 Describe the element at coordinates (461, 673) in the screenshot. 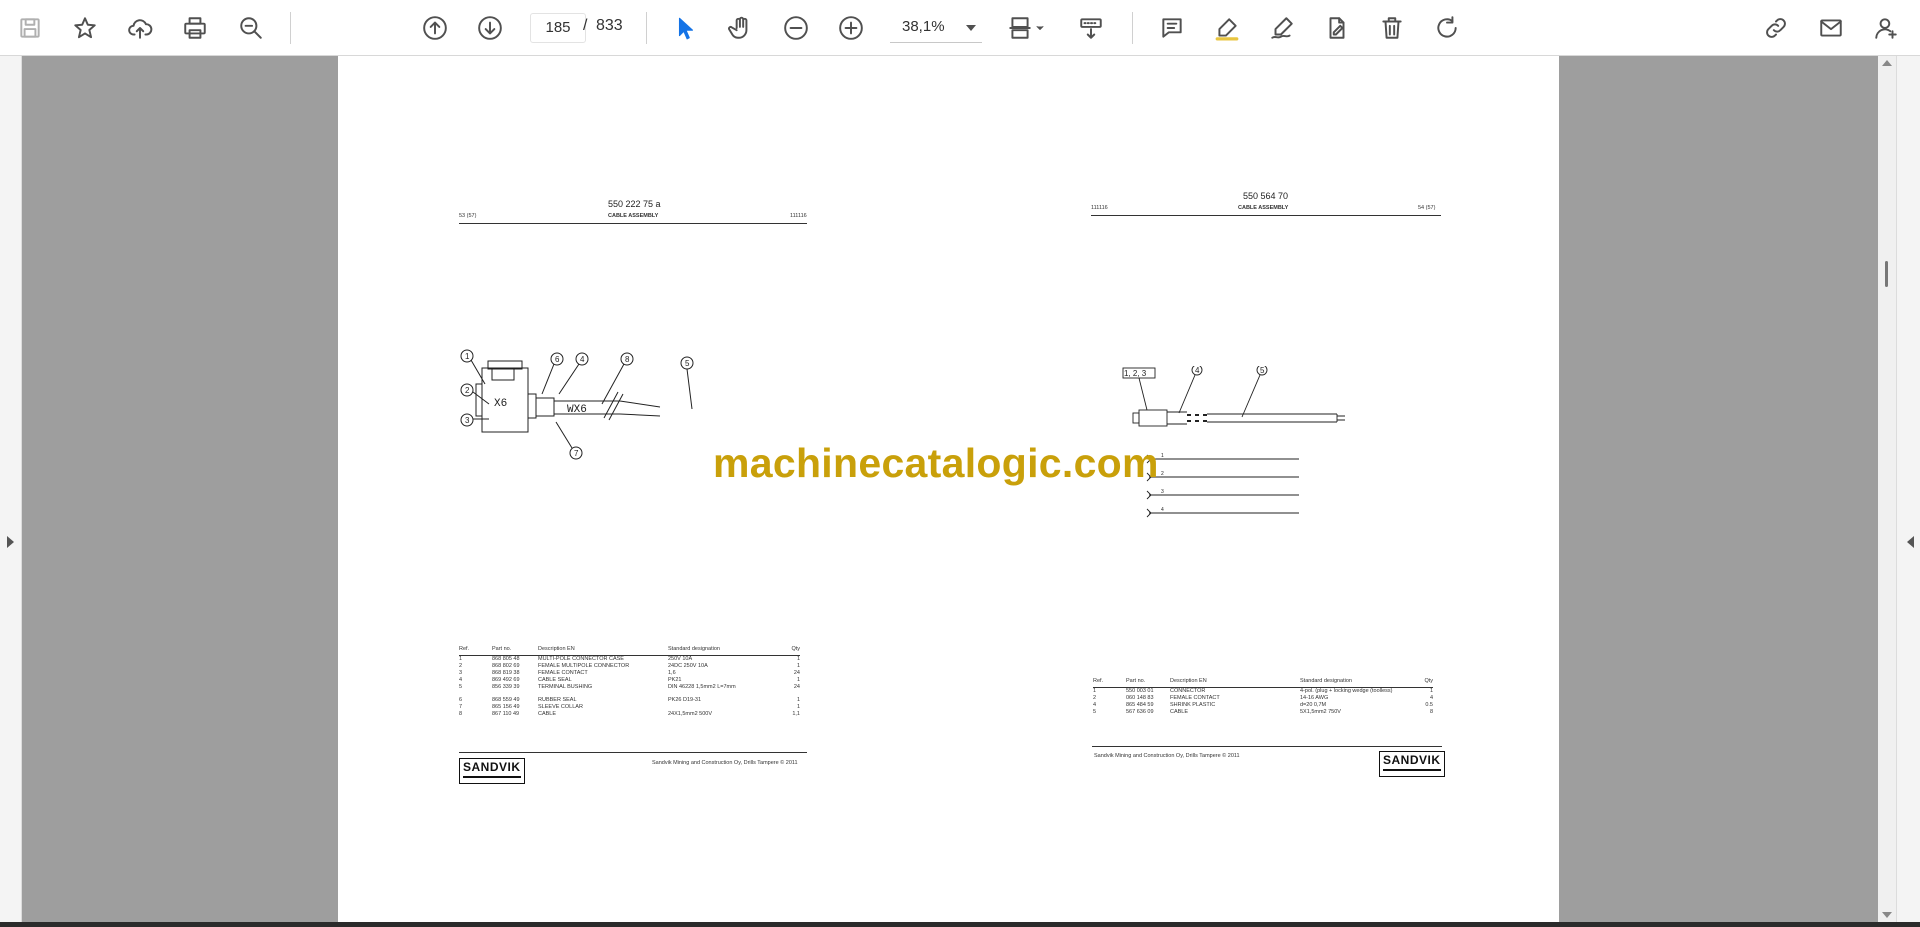

I see `cell: 3` at that location.